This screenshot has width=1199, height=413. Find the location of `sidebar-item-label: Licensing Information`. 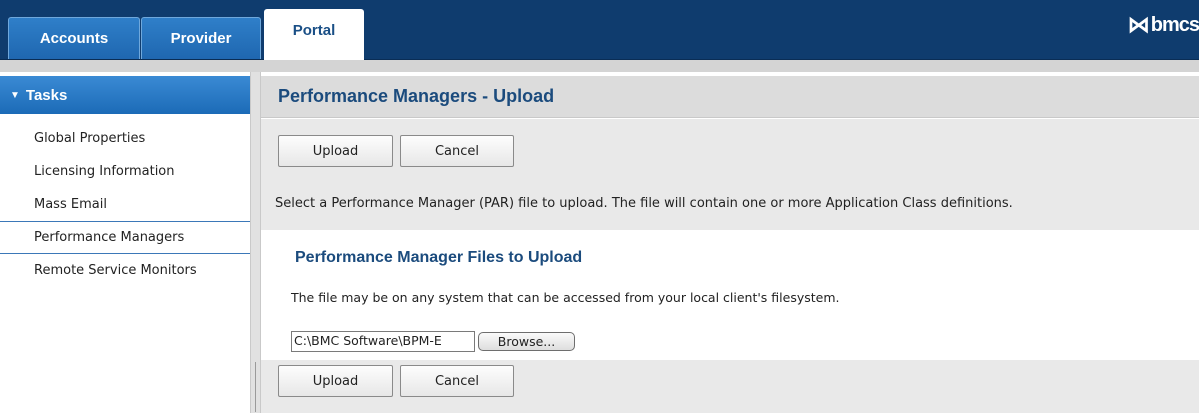

sidebar-item-label: Licensing Information is located at coordinates (104, 171).